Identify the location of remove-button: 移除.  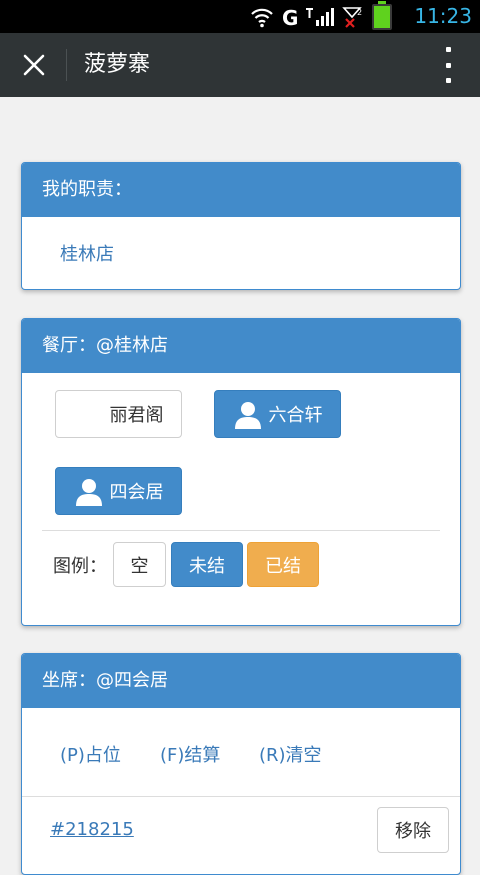
(413, 830).